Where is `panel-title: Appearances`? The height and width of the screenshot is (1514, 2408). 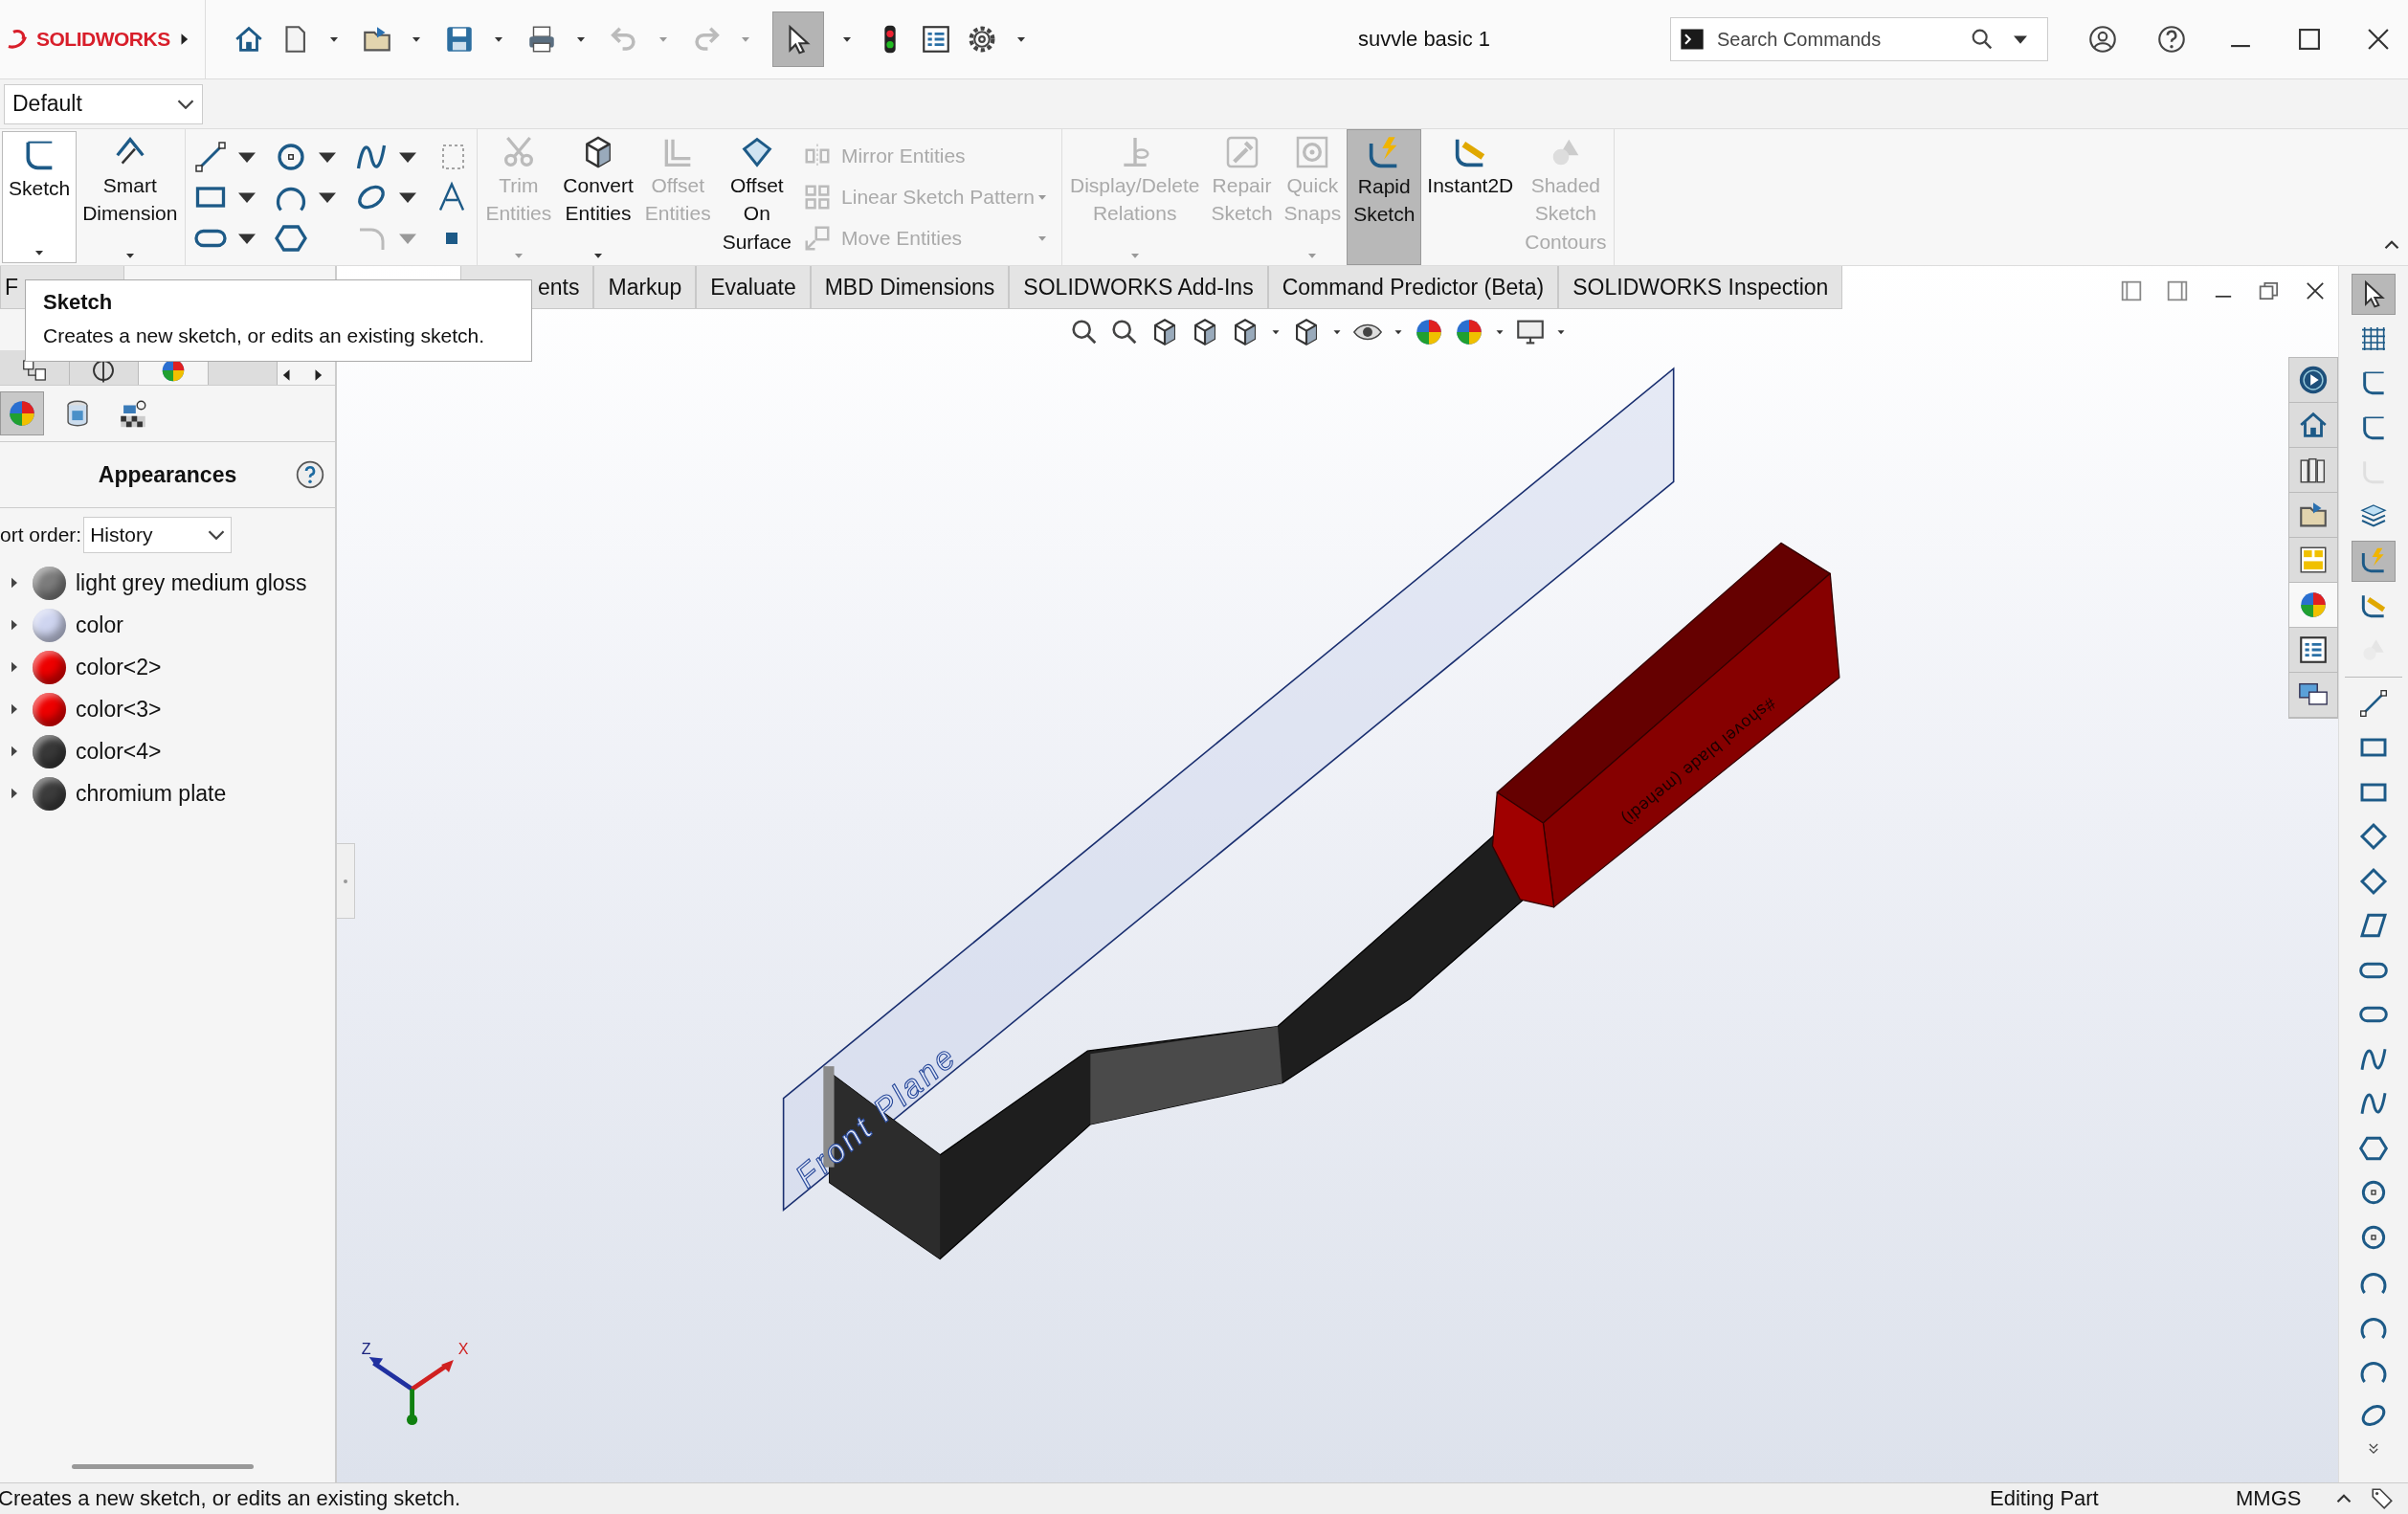
panel-title: Appearances is located at coordinates (167, 474).